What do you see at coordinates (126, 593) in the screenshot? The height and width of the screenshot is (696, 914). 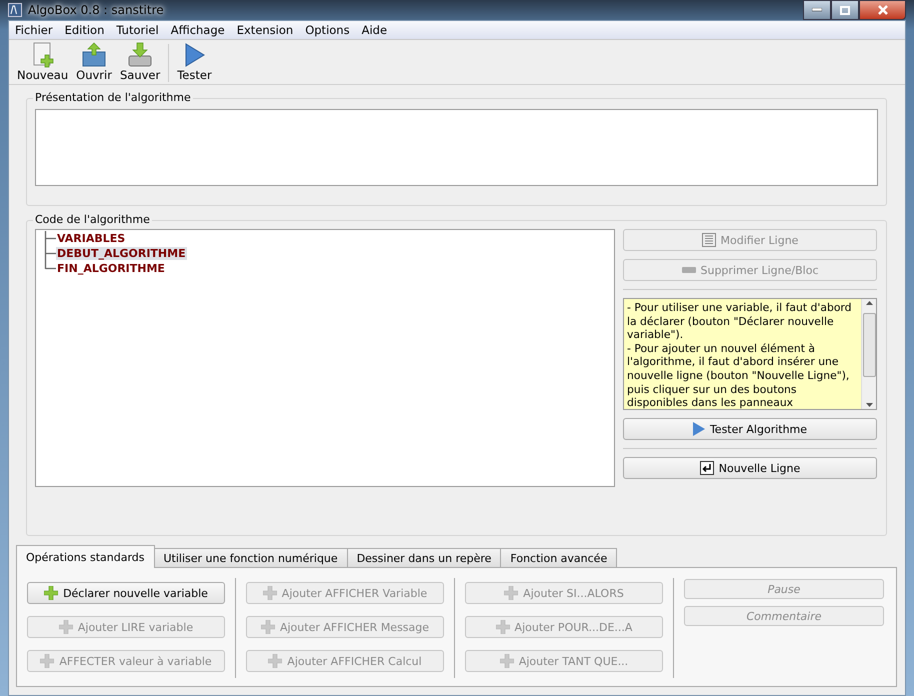 I see `operation-button: Déclarer nouvelle variable` at bounding box center [126, 593].